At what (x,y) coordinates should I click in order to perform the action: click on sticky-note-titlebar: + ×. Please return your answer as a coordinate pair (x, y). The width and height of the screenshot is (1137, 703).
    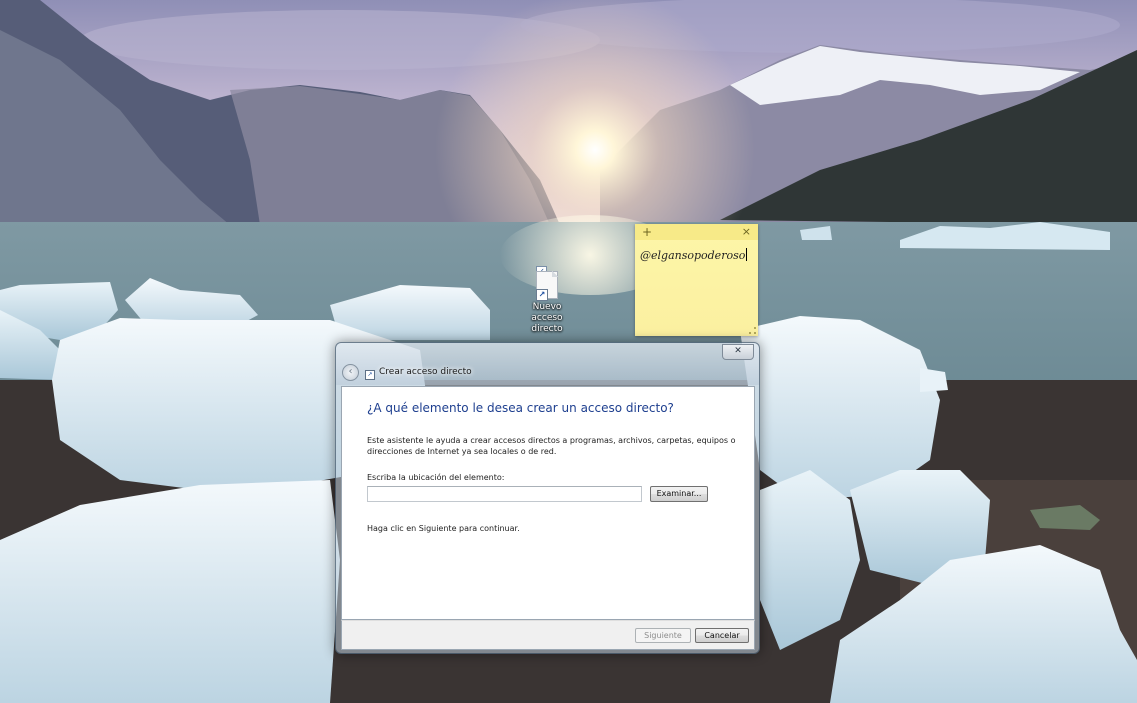
    Looking at the image, I should click on (696, 232).